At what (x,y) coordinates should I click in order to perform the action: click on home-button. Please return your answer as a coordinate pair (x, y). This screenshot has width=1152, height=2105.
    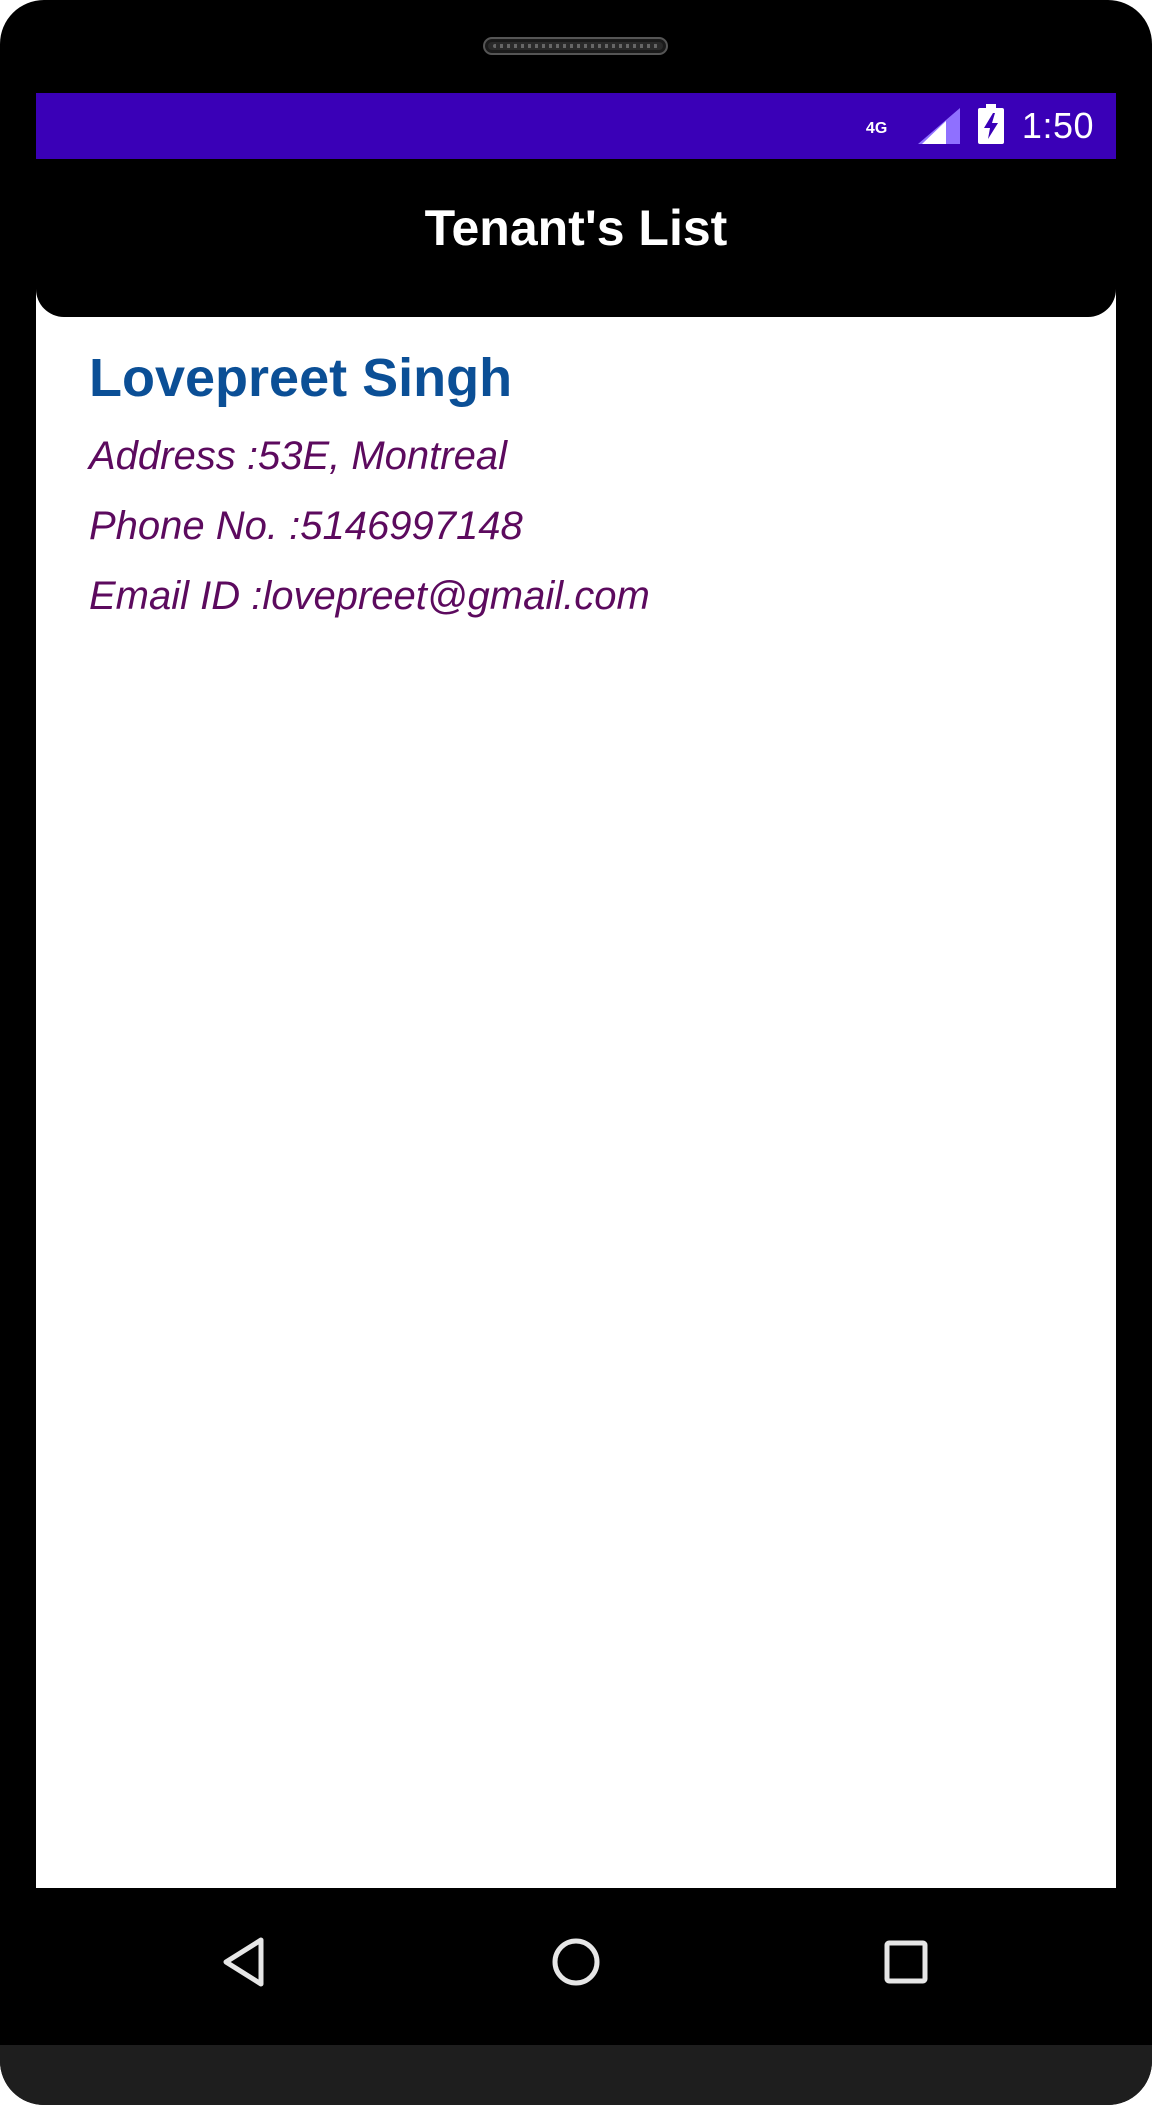
    Looking at the image, I should click on (576, 1964).